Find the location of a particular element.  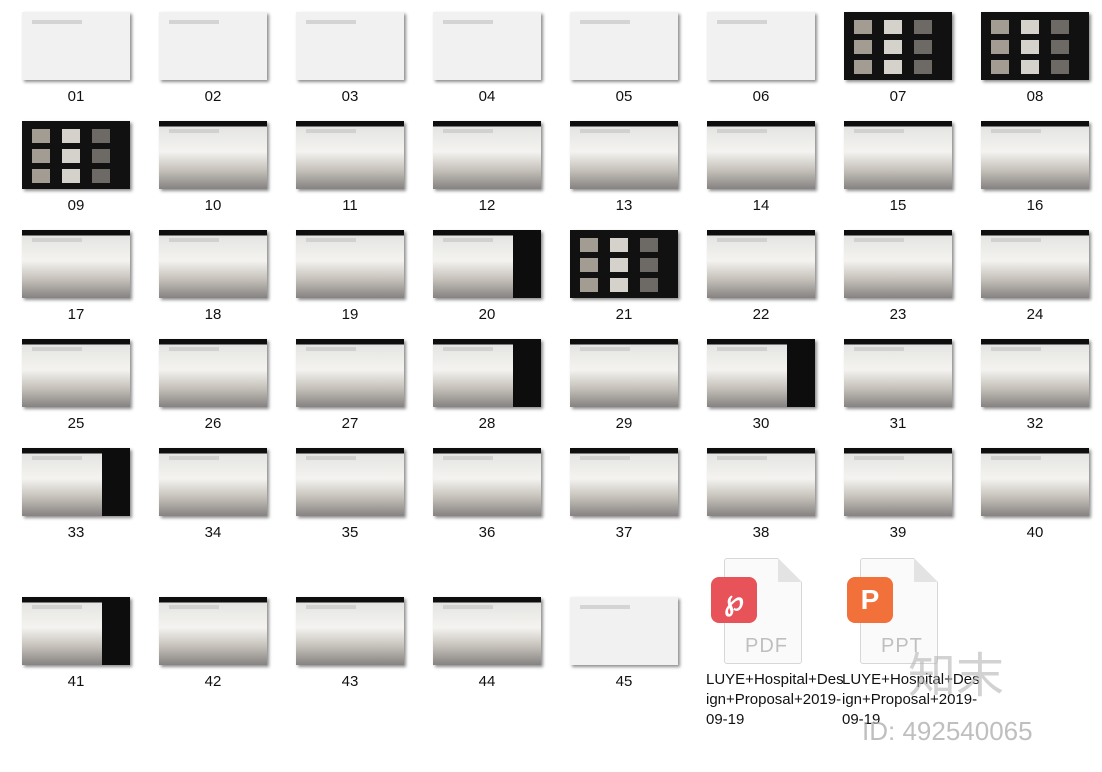

thumbnail-item: 08 is located at coordinates (1041, 66).